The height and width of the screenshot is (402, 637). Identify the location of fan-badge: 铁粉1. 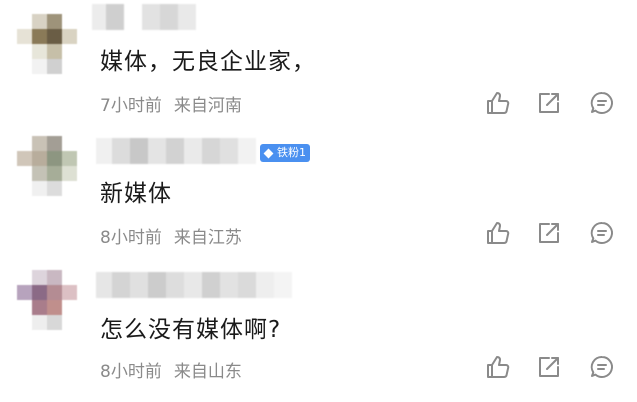
(285, 153).